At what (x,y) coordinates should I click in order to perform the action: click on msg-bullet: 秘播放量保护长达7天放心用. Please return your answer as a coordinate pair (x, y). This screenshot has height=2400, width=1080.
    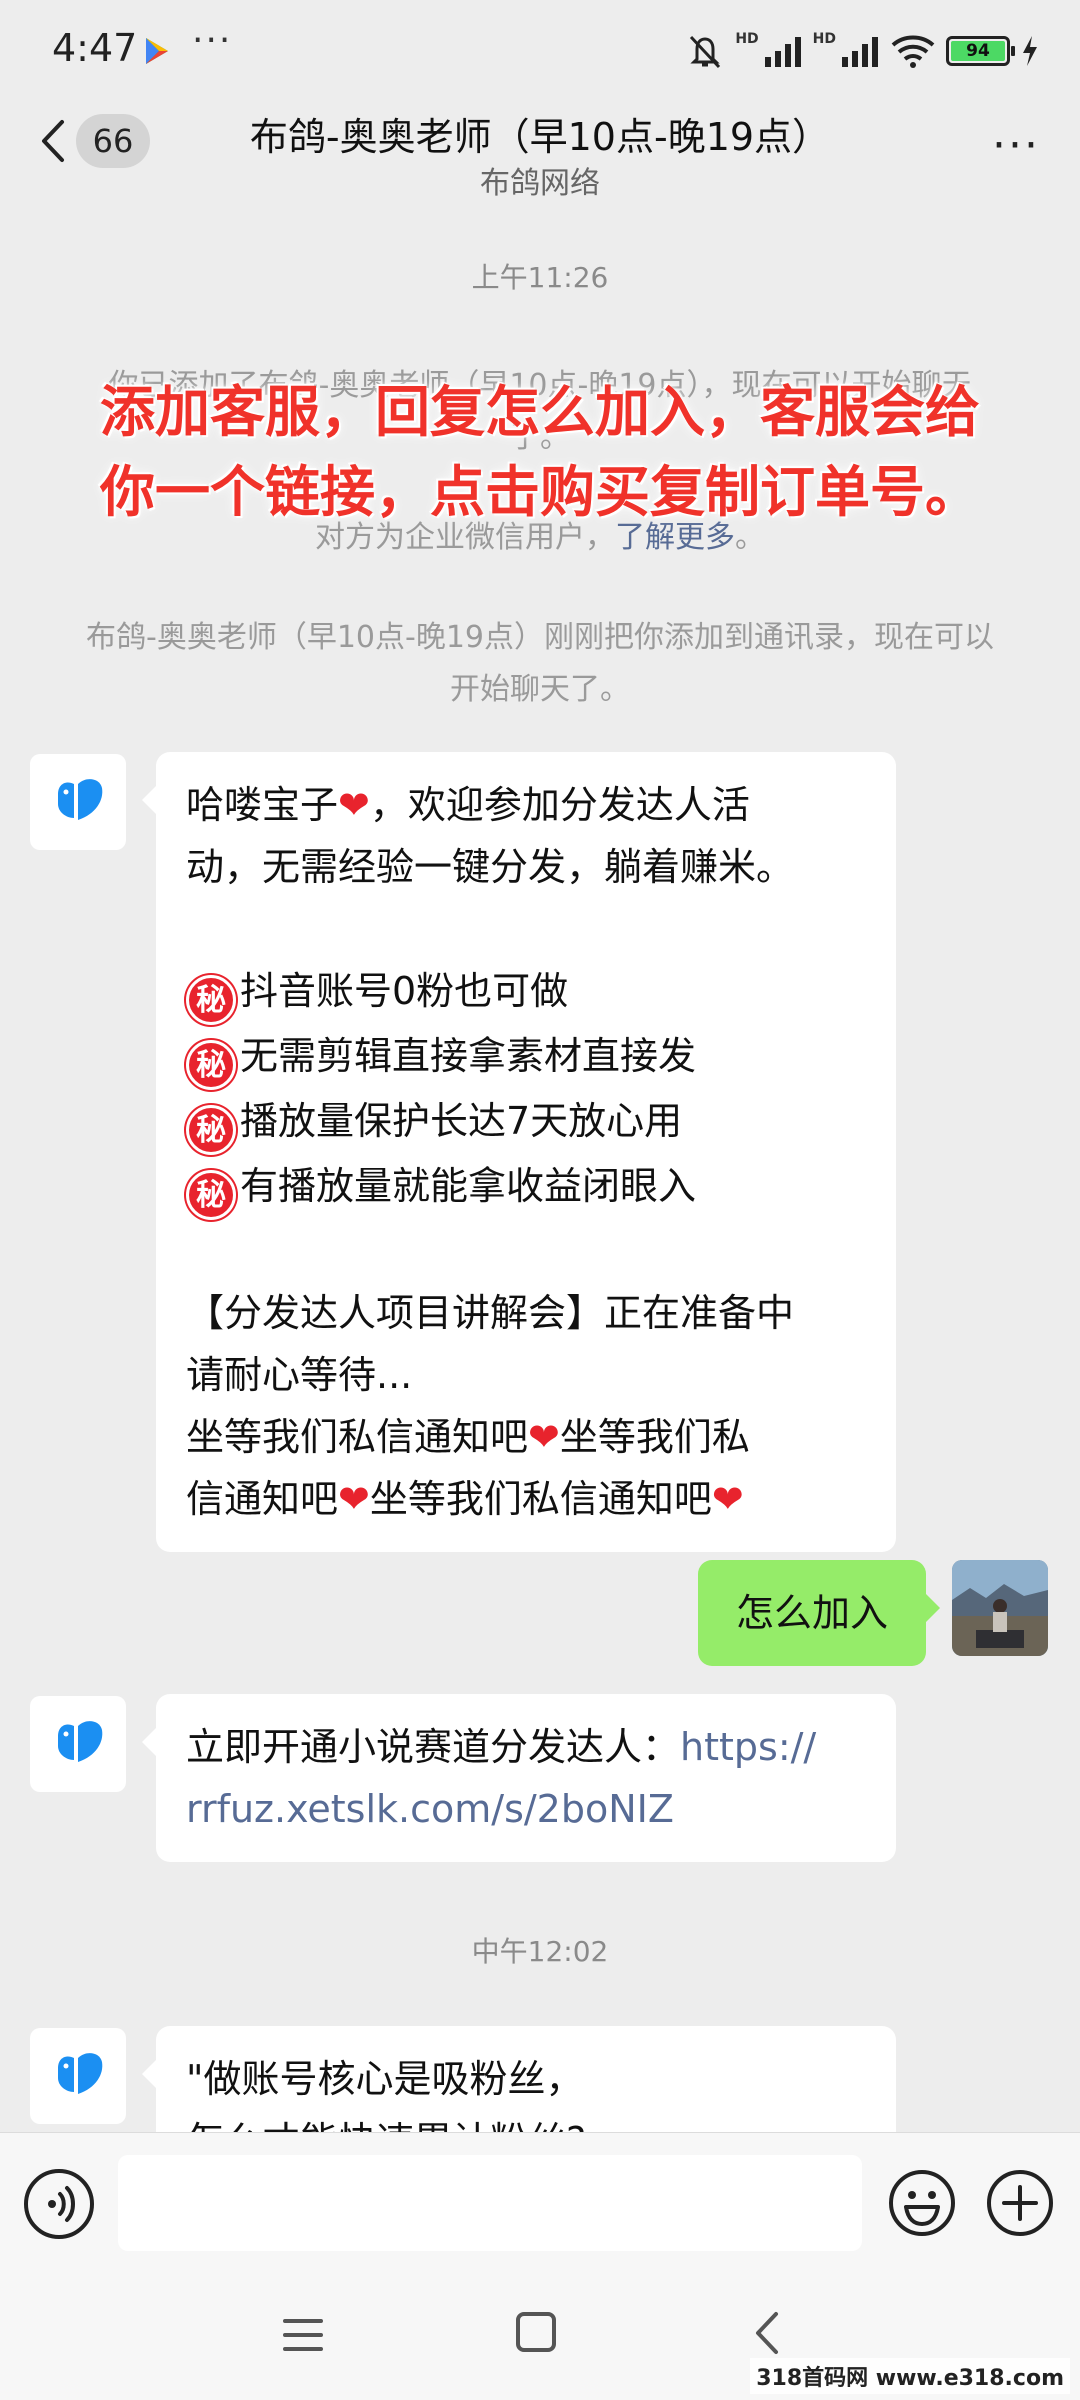
    Looking at the image, I should click on (526, 1122).